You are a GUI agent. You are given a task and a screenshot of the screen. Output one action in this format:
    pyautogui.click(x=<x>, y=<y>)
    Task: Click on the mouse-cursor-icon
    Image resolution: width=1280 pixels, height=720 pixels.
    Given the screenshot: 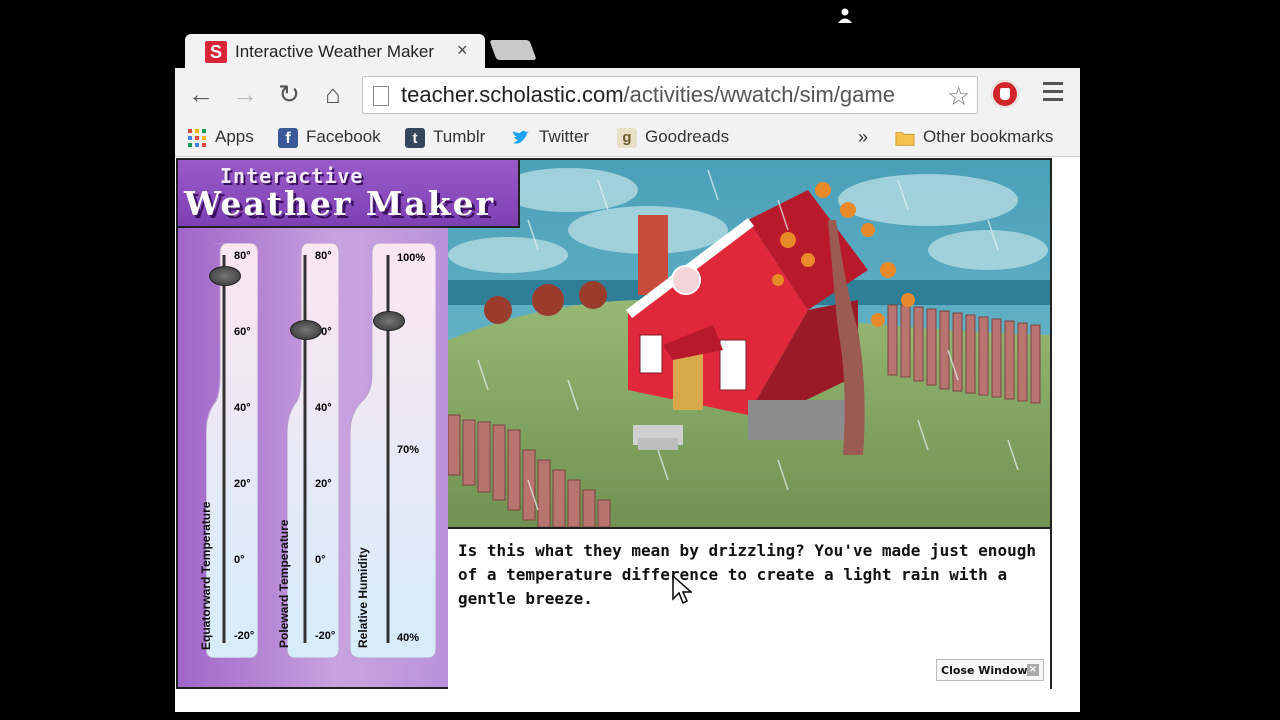 What is the action you would take?
    pyautogui.click(x=682, y=590)
    